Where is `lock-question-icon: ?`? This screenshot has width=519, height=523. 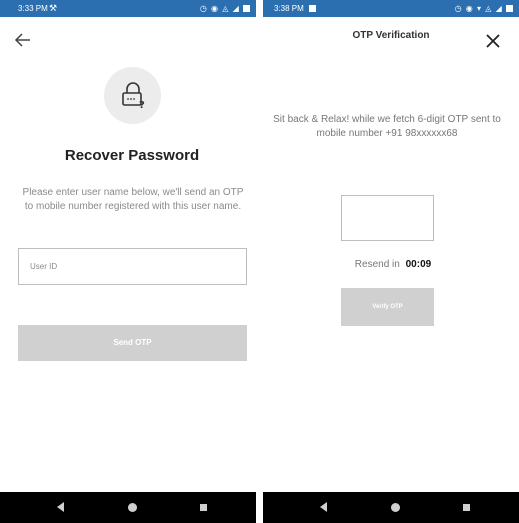 lock-question-icon: ? is located at coordinates (133, 95).